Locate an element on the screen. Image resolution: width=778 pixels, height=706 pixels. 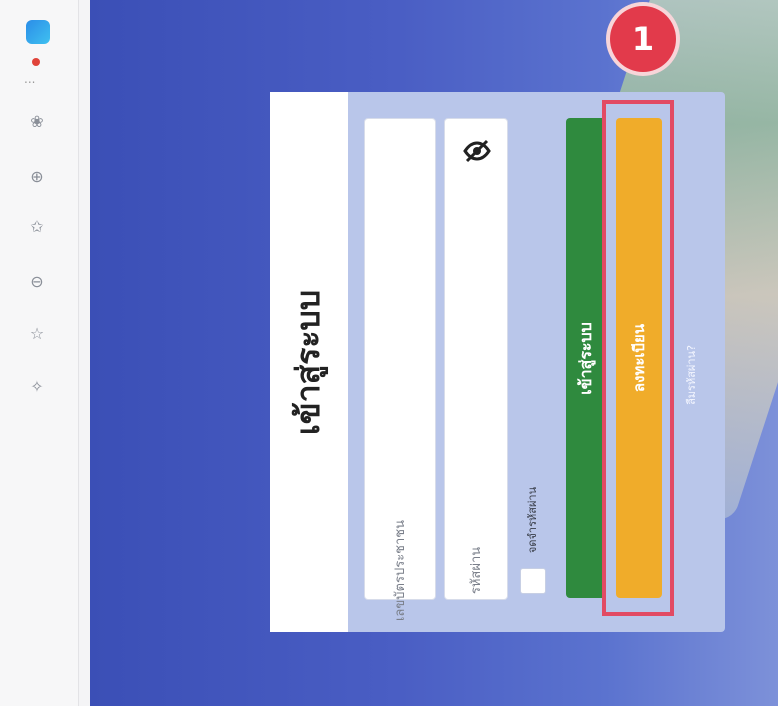
tabs-icon: ✩ is located at coordinates (37, 226).